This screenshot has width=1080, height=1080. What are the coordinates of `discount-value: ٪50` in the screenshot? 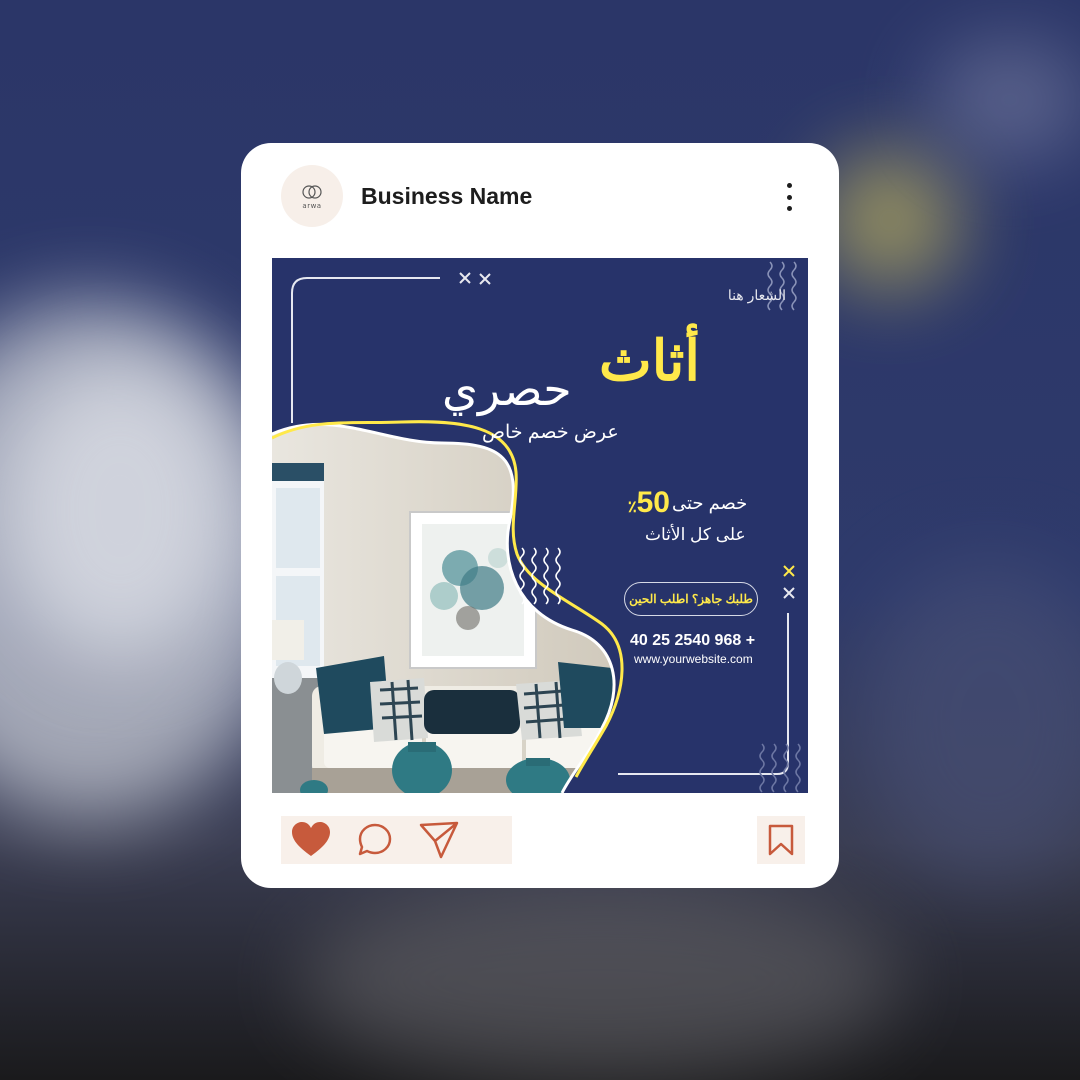 It's located at (649, 503).